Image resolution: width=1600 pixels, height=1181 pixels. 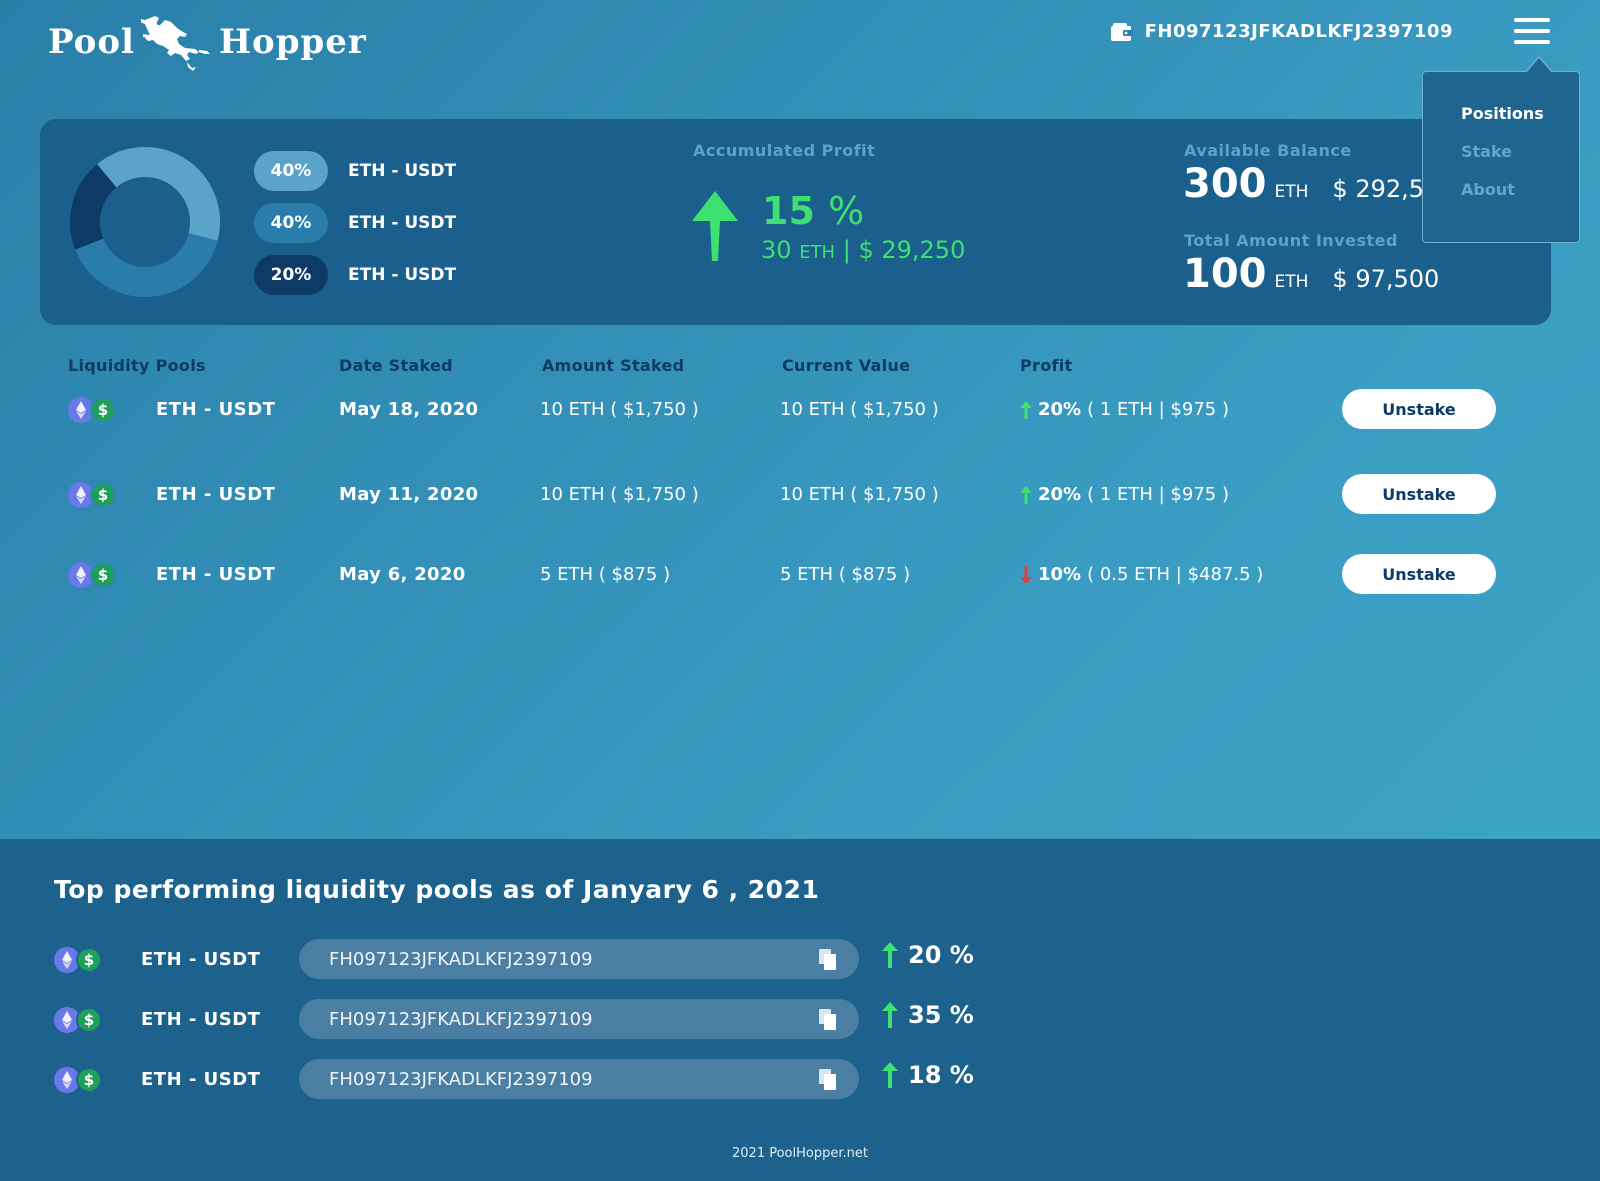 I want to click on logo: Pool Hopper, so click(x=207, y=42).